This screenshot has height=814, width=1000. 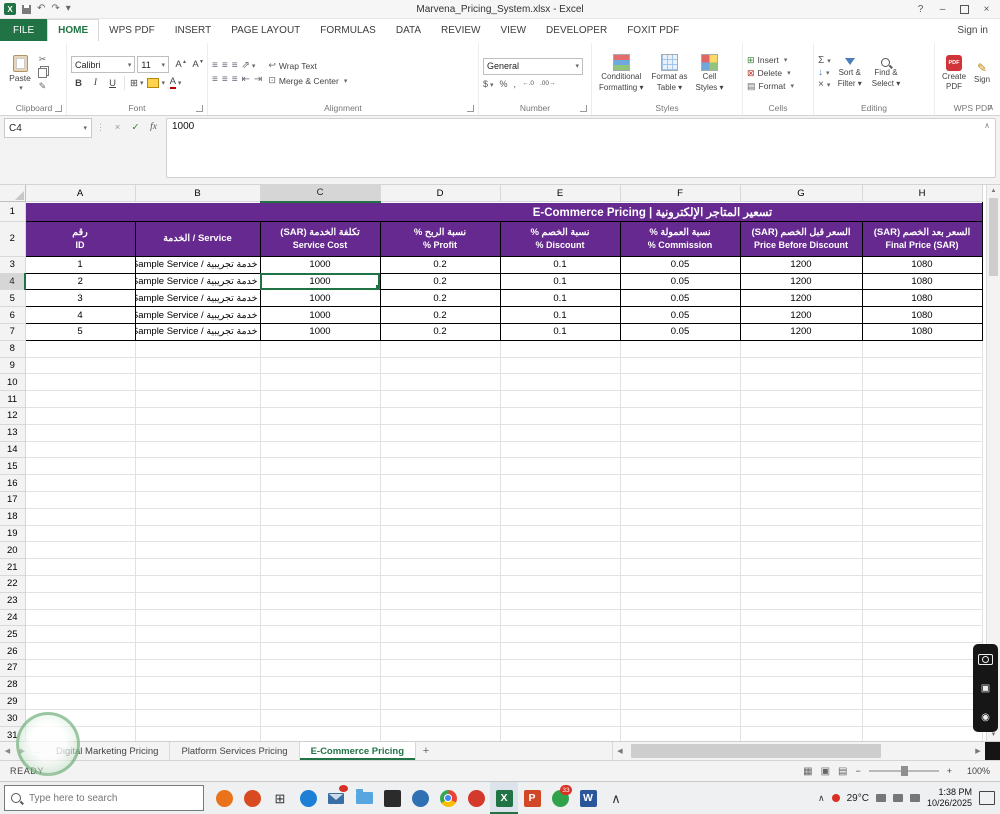 I want to click on network-icon, so click(x=880, y=798).